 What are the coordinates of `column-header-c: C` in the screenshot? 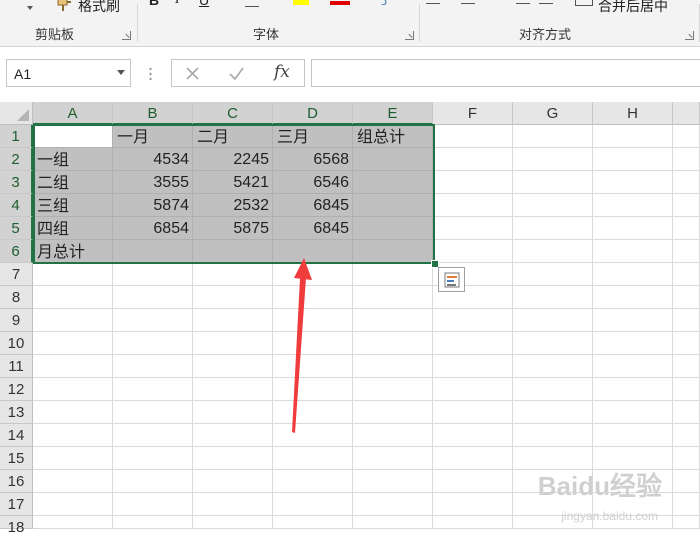 It's located at (233, 113).